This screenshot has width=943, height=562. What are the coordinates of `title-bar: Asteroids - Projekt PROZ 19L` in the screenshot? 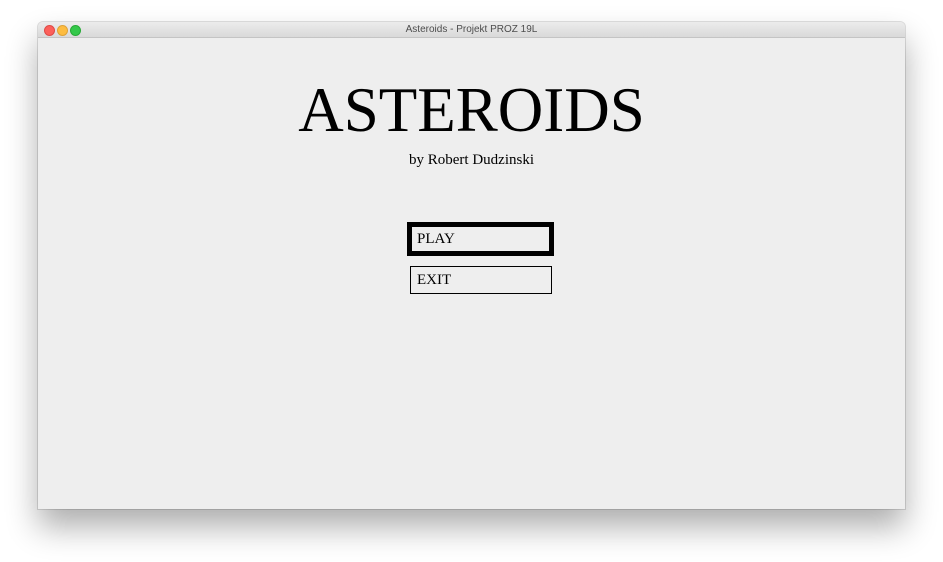 It's located at (471, 30).